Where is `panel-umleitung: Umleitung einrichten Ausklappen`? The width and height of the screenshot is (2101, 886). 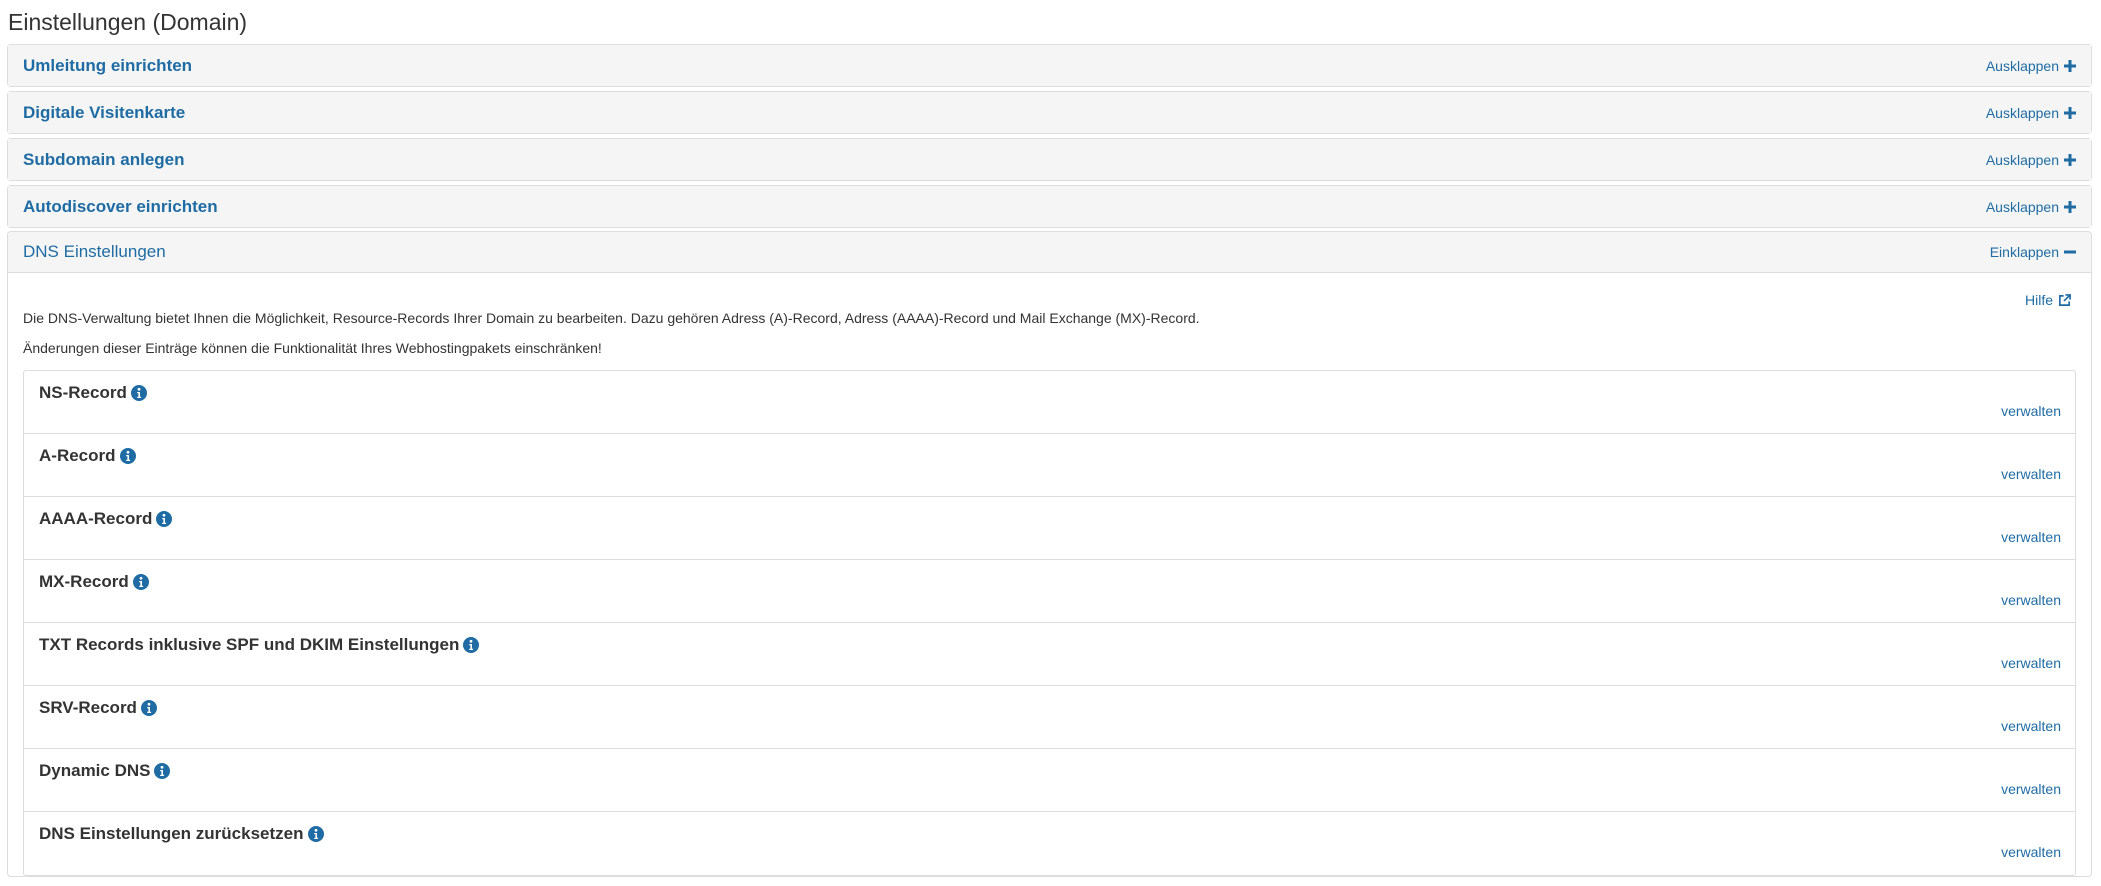 panel-umleitung: Umleitung einrichten Ausklappen is located at coordinates (1049, 65).